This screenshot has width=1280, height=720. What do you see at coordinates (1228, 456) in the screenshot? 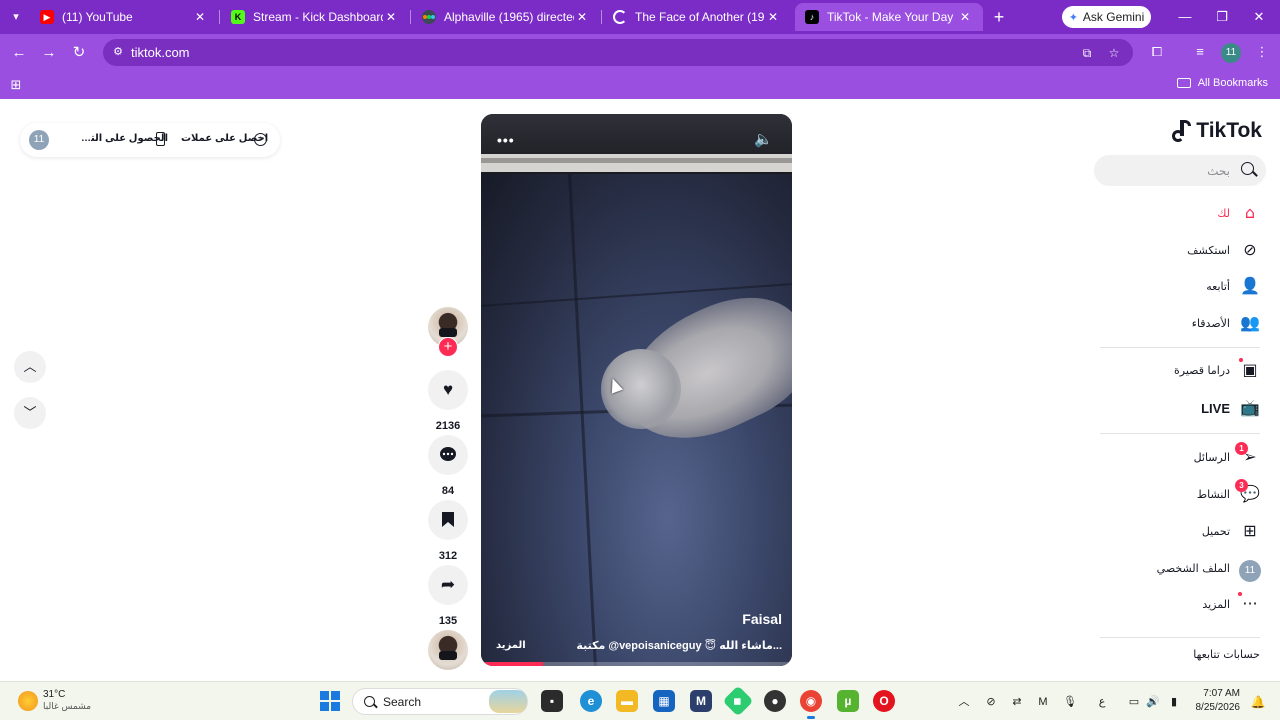
I see `nav-messages: ➢ 1 الرسائل` at bounding box center [1228, 456].